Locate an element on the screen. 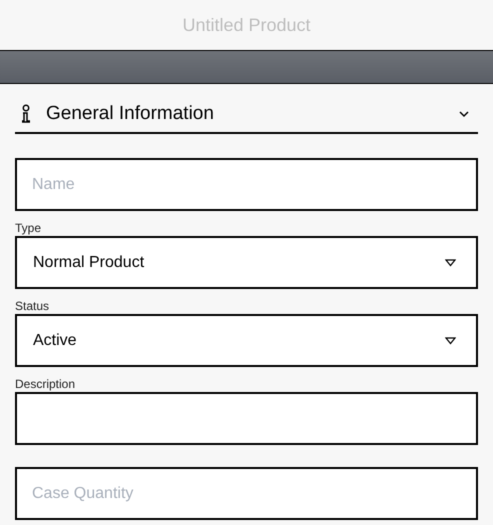 The image size is (493, 525). section-header: General Information is located at coordinates (246, 115).